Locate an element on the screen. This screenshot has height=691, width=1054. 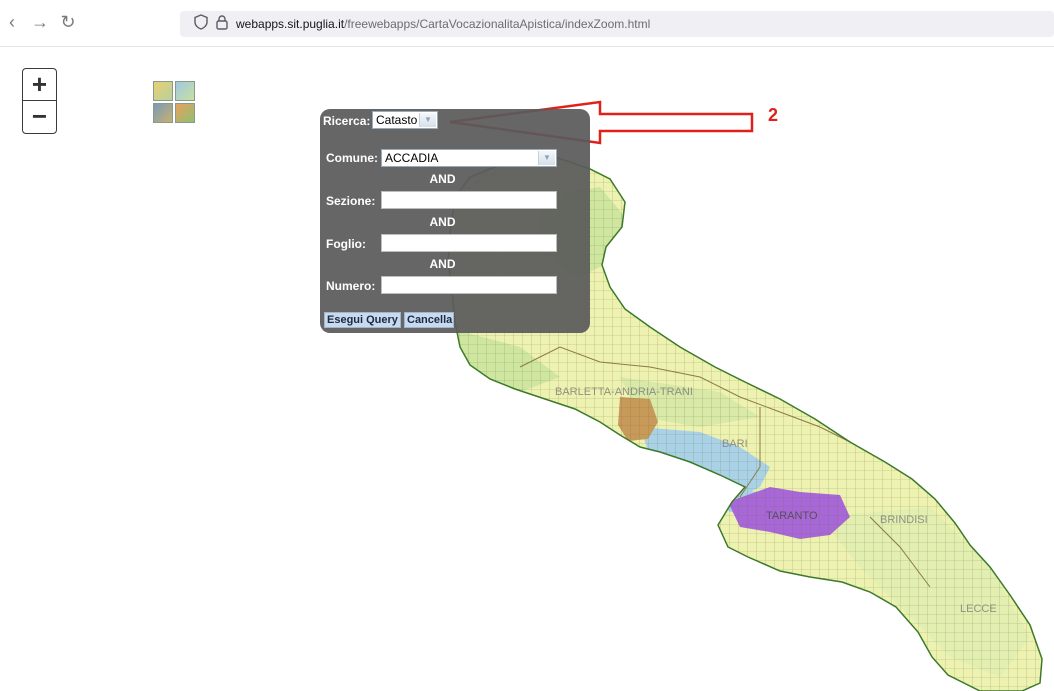
layer-tile-1-icon is located at coordinates (163, 91).